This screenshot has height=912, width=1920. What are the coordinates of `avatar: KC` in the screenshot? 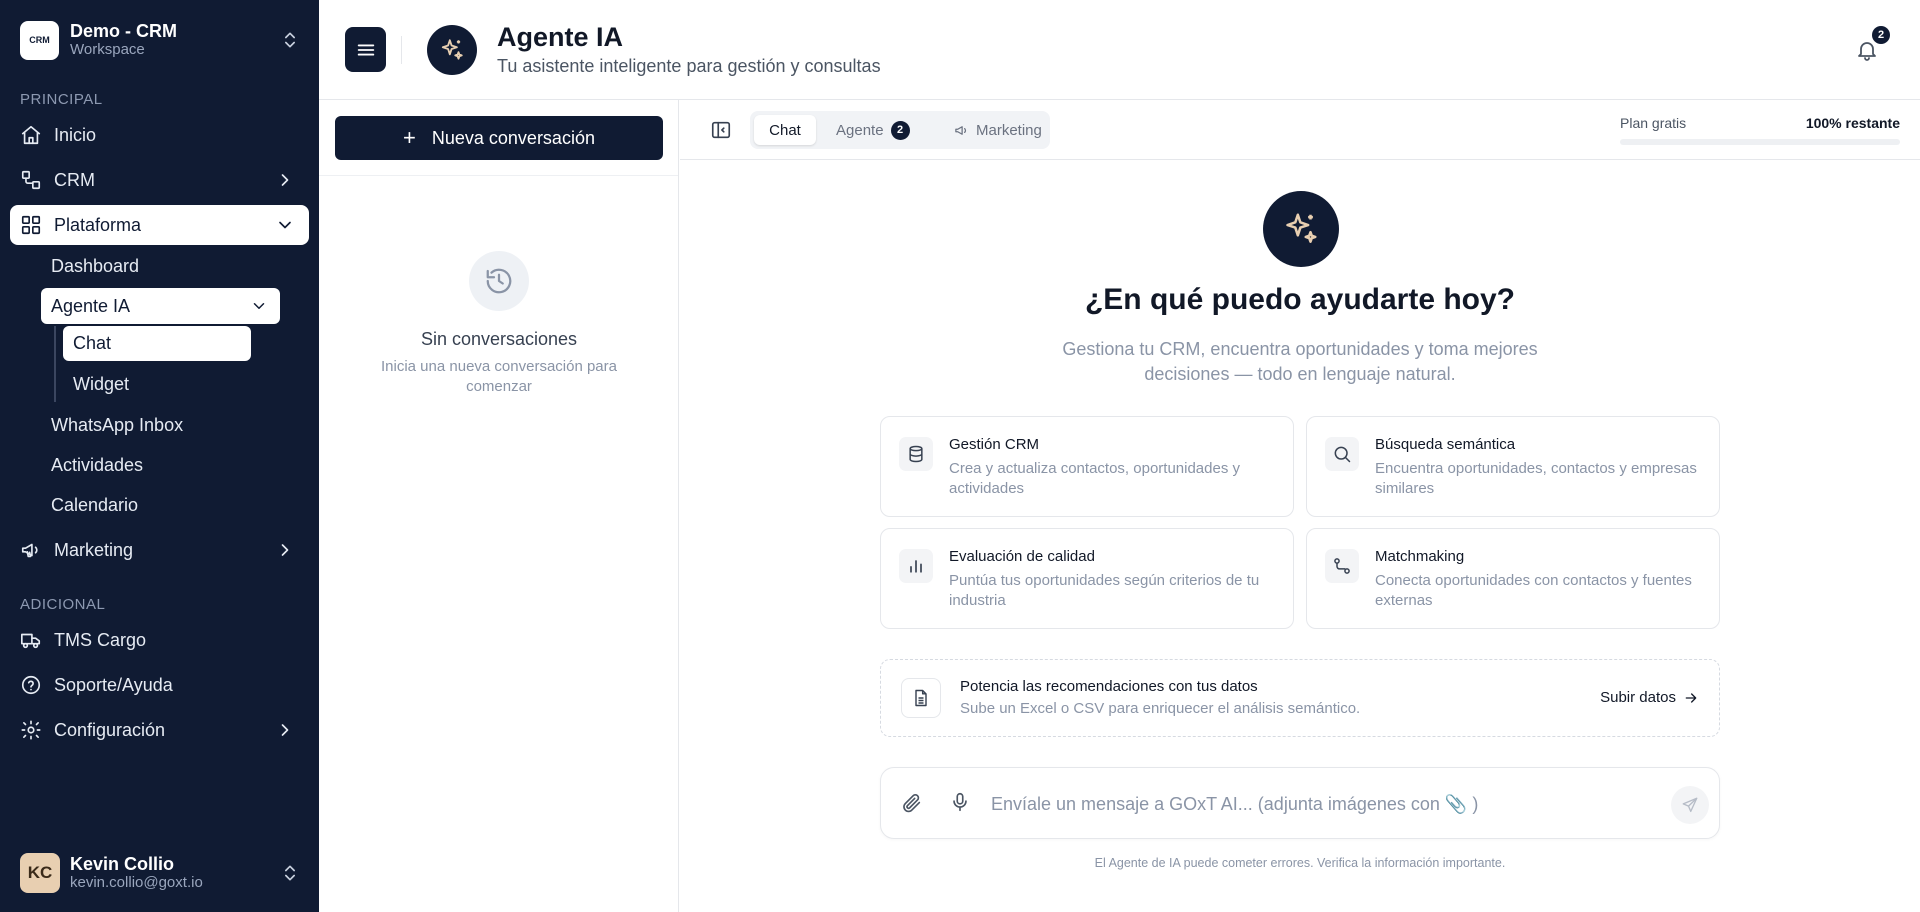 It's located at (40, 873).